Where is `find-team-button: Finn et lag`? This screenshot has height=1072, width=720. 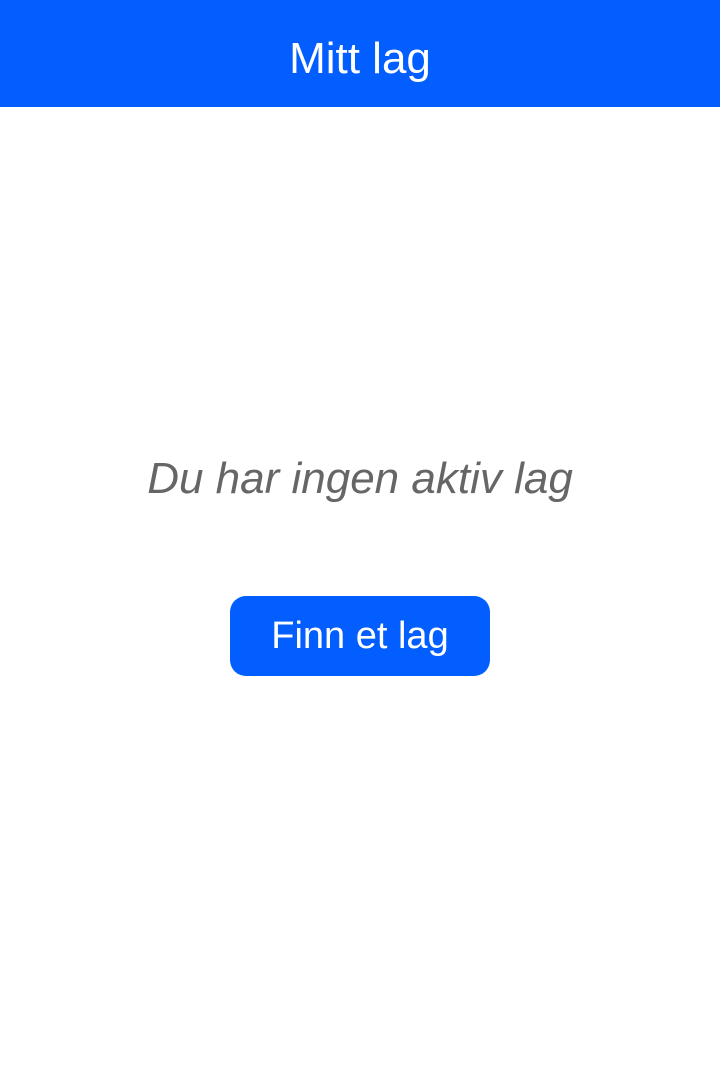 find-team-button: Finn et lag is located at coordinates (360, 636).